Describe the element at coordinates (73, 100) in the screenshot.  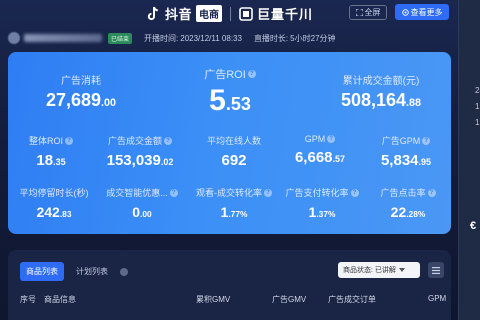
I see `metric-value-int: 27,689` at that location.